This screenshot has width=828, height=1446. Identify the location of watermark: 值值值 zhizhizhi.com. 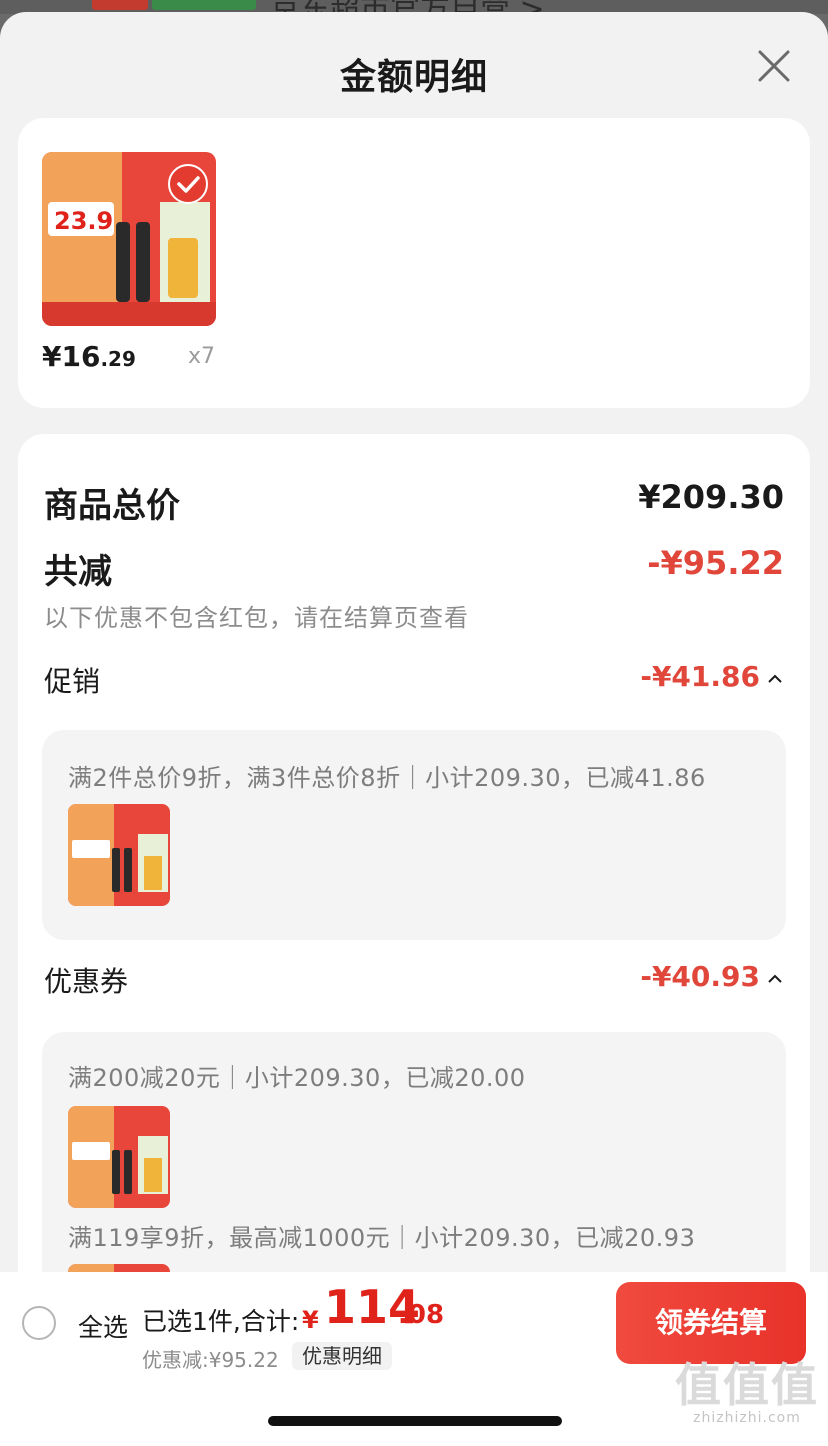
(747, 1393).